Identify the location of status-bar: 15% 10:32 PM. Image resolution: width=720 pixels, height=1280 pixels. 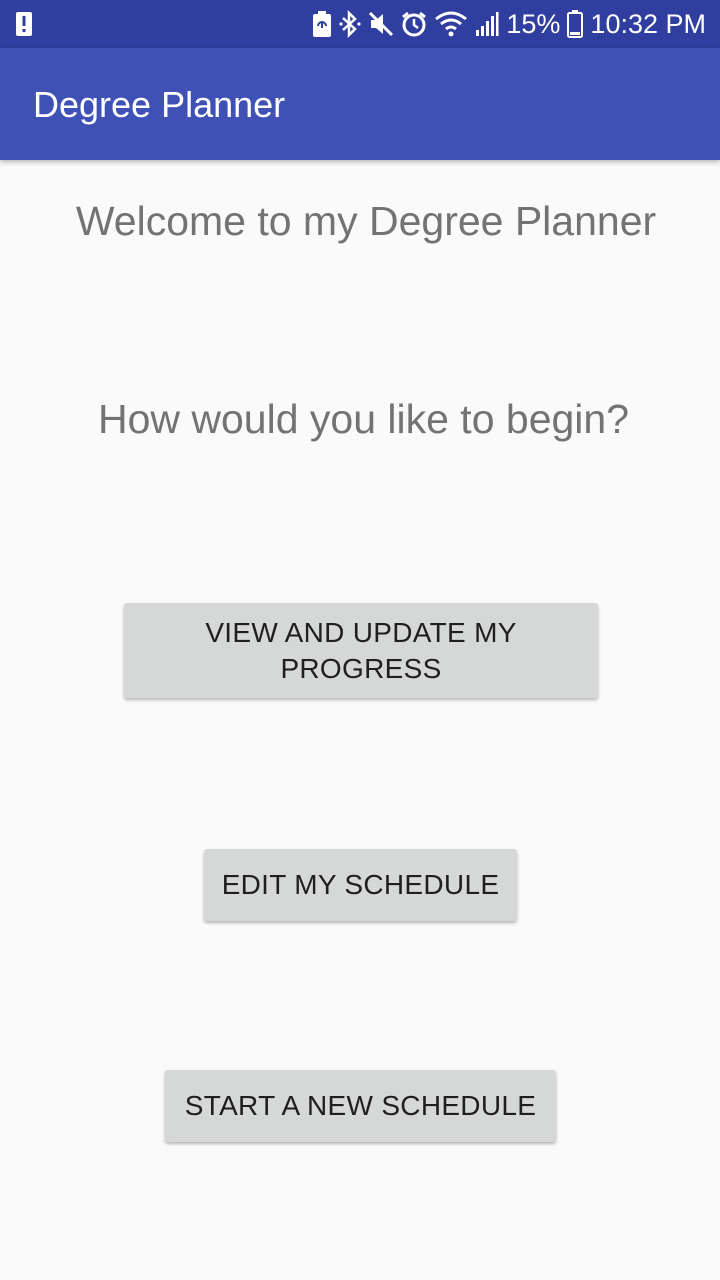
(360, 24).